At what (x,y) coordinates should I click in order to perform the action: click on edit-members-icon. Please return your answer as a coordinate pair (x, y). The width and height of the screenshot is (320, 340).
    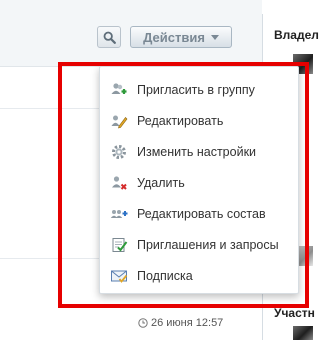
    Looking at the image, I should click on (119, 214).